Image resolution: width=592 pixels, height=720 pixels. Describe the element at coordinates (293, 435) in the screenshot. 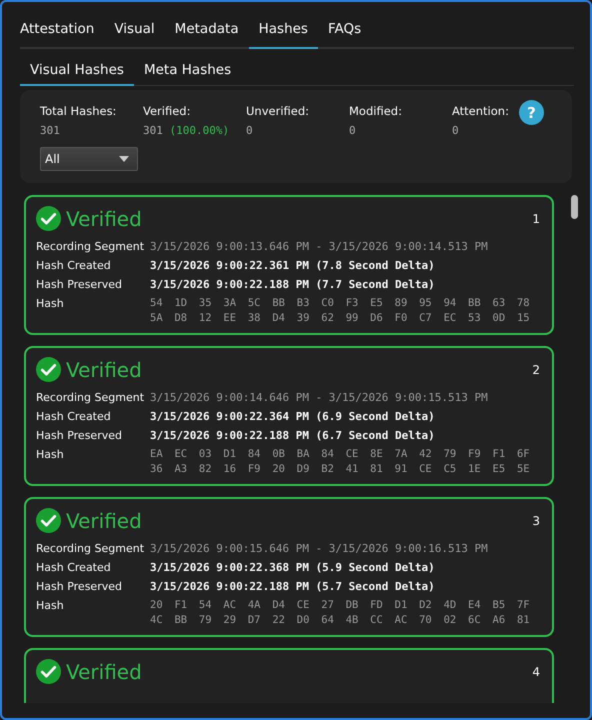

I see `field-value: 3/15/2026 9:00:22.188 PM (6.7 Second Delta)` at that location.